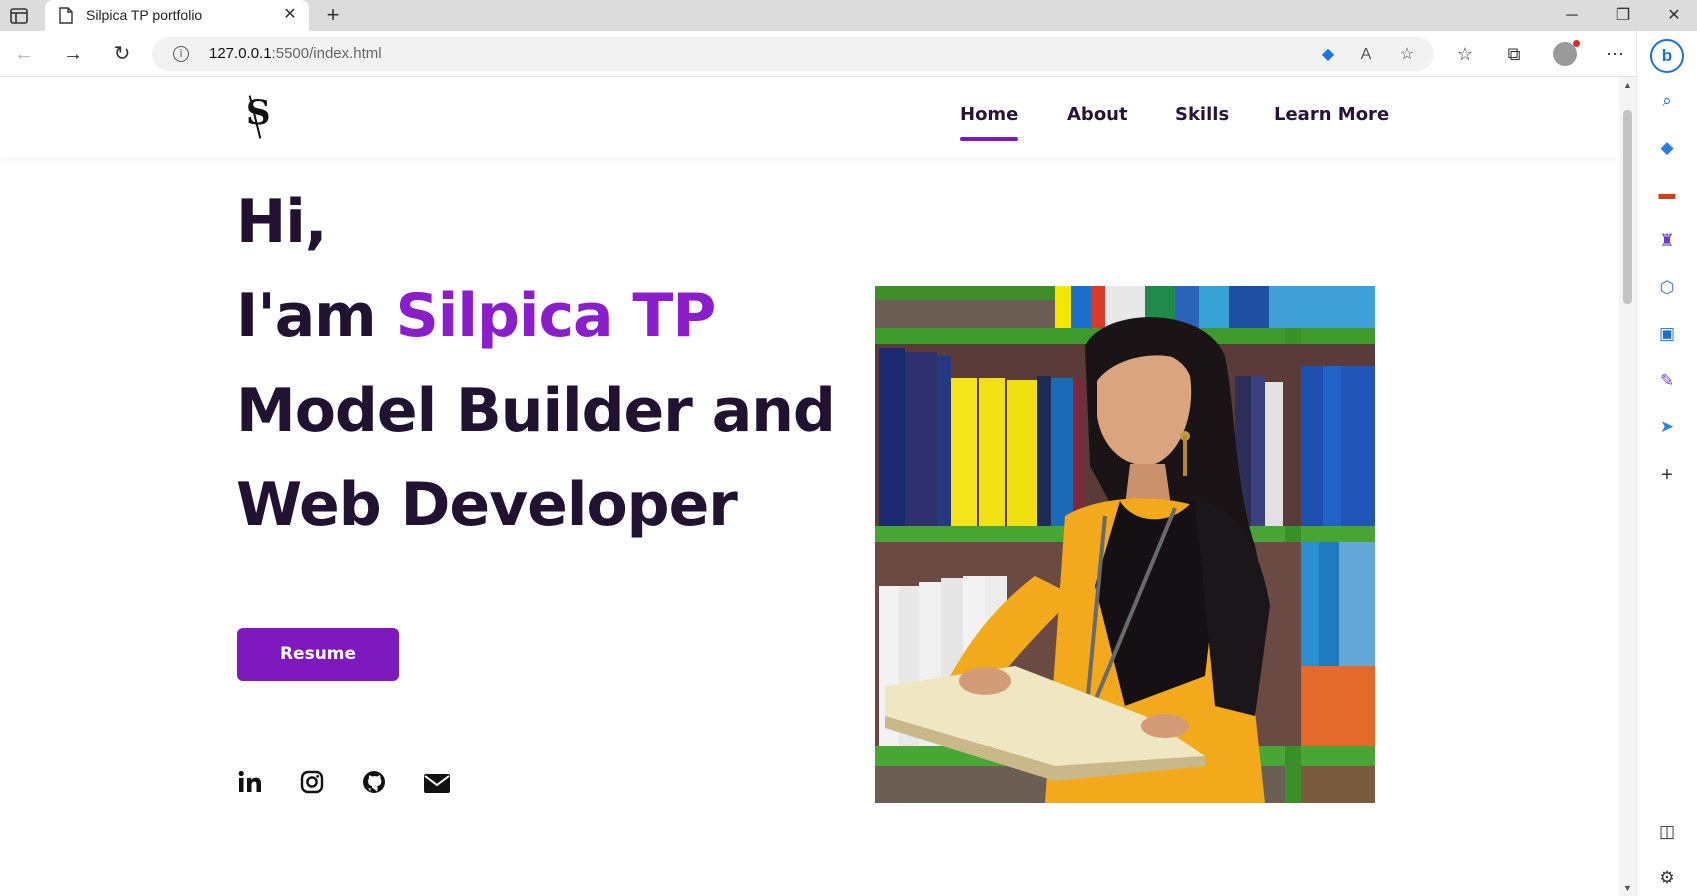  I want to click on profile-avatar, so click(1566, 53).